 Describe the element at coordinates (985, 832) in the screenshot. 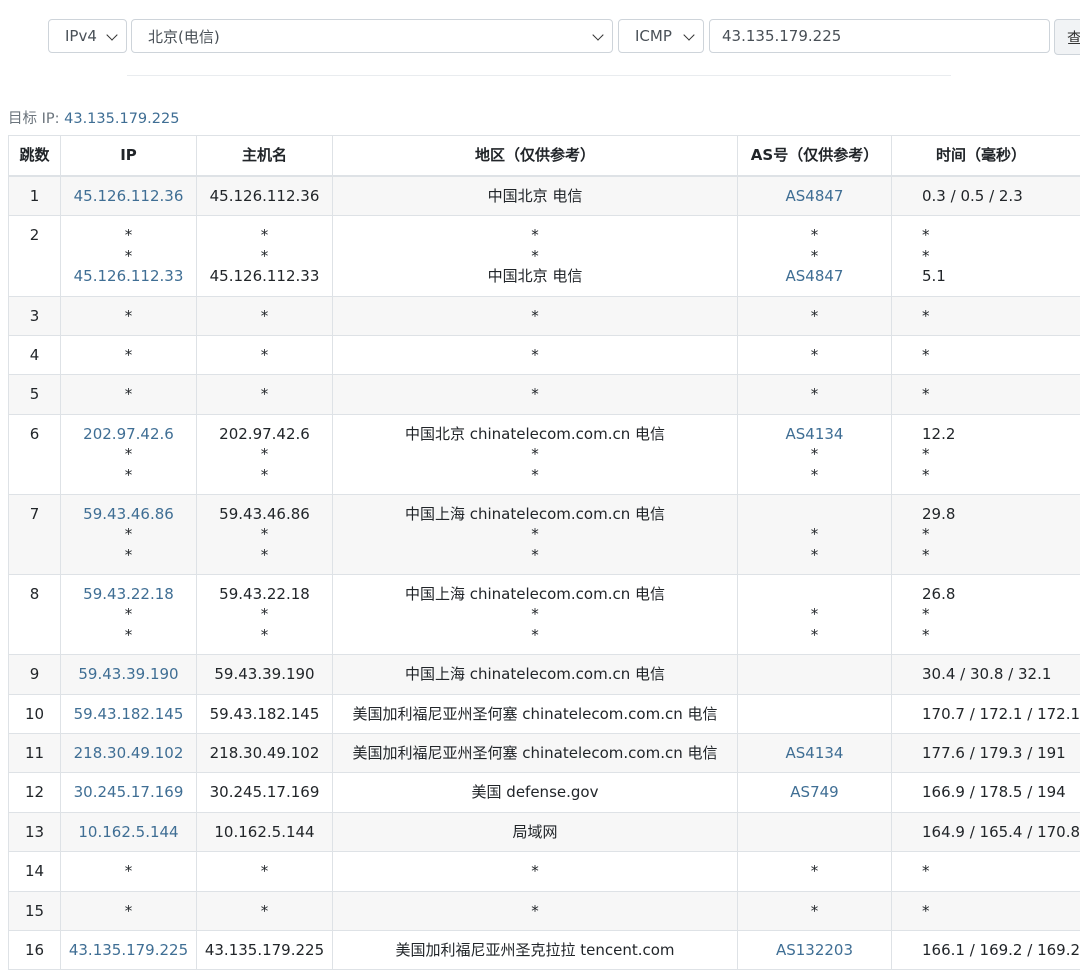

I see `time-cell: 164.9 / 165.4 / 170.8` at that location.